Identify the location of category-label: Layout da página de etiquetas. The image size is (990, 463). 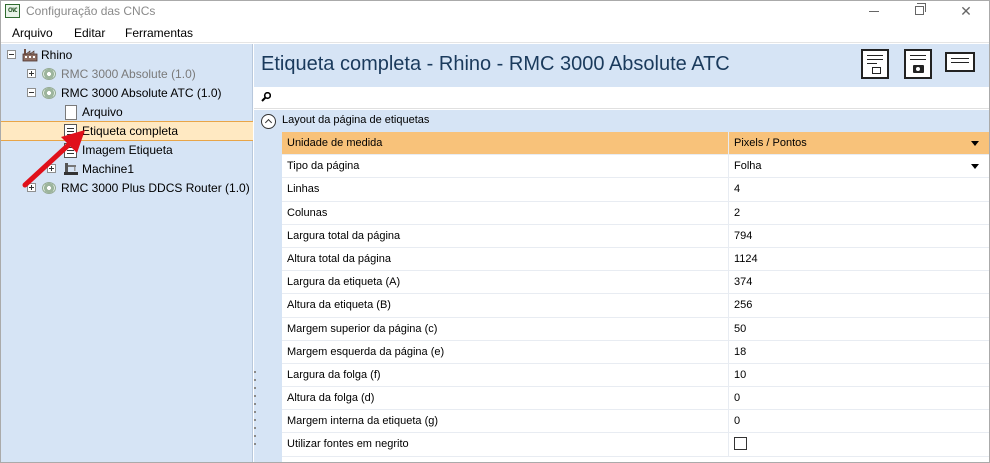
(356, 120).